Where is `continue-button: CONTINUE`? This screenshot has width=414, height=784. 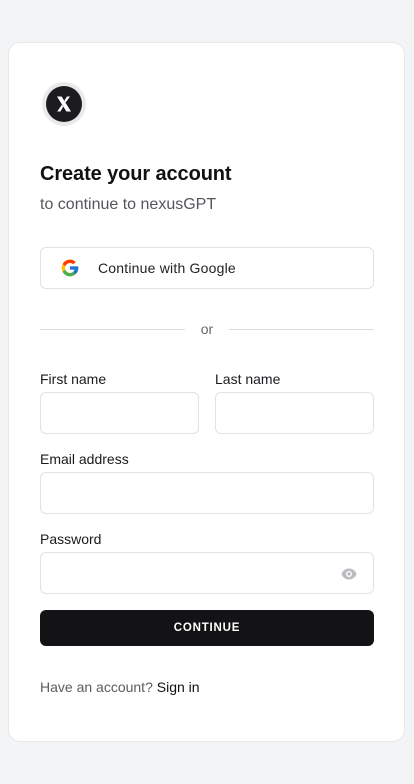 continue-button: CONTINUE is located at coordinates (207, 628).